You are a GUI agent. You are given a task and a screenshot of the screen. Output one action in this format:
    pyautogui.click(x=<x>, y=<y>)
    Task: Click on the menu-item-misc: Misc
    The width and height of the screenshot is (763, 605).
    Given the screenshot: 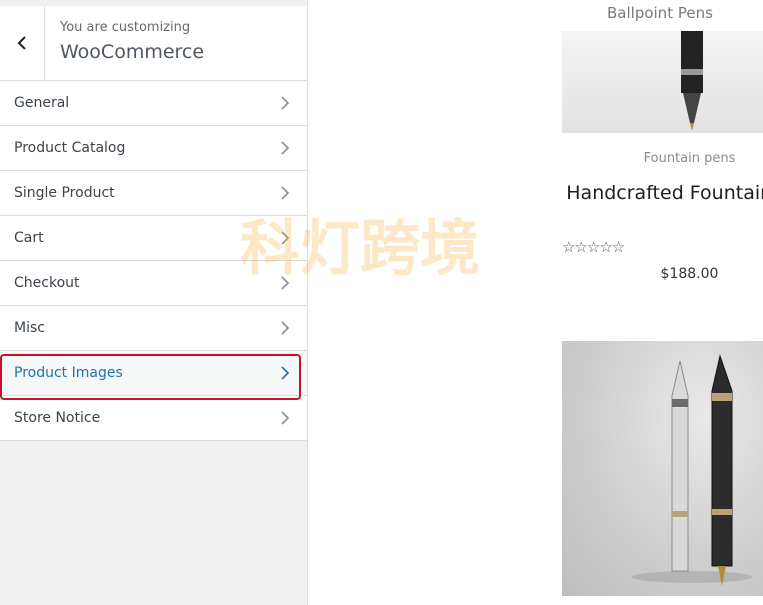 What is the action you would take?
    pyautogui.click(x=153, y=328)
    